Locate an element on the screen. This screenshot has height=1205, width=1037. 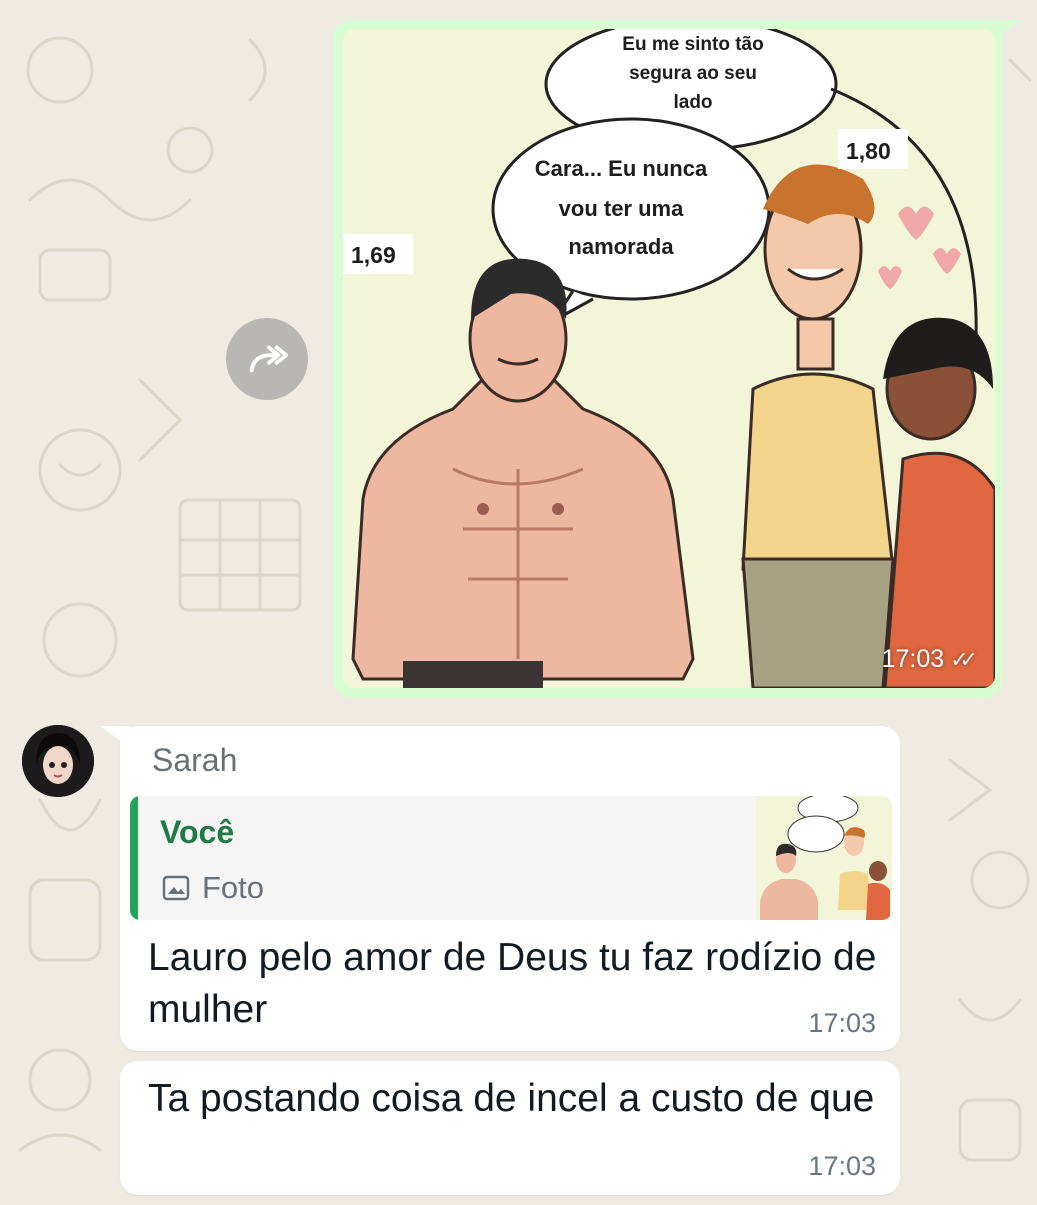
sender-name: Sarah is located at coordinates (194, 760).